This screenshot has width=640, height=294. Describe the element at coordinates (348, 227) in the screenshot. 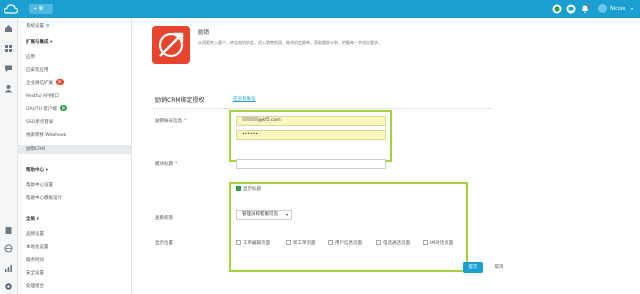

I see `highlight-box` at that location.